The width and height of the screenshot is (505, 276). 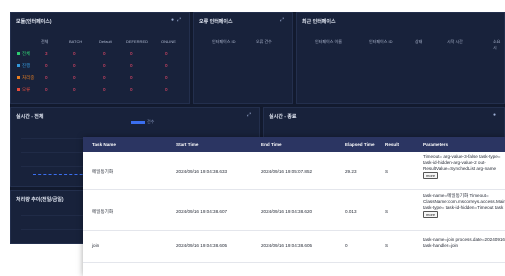 I want to click on panel-icons: ●⤢, so click(x=177, y=20).